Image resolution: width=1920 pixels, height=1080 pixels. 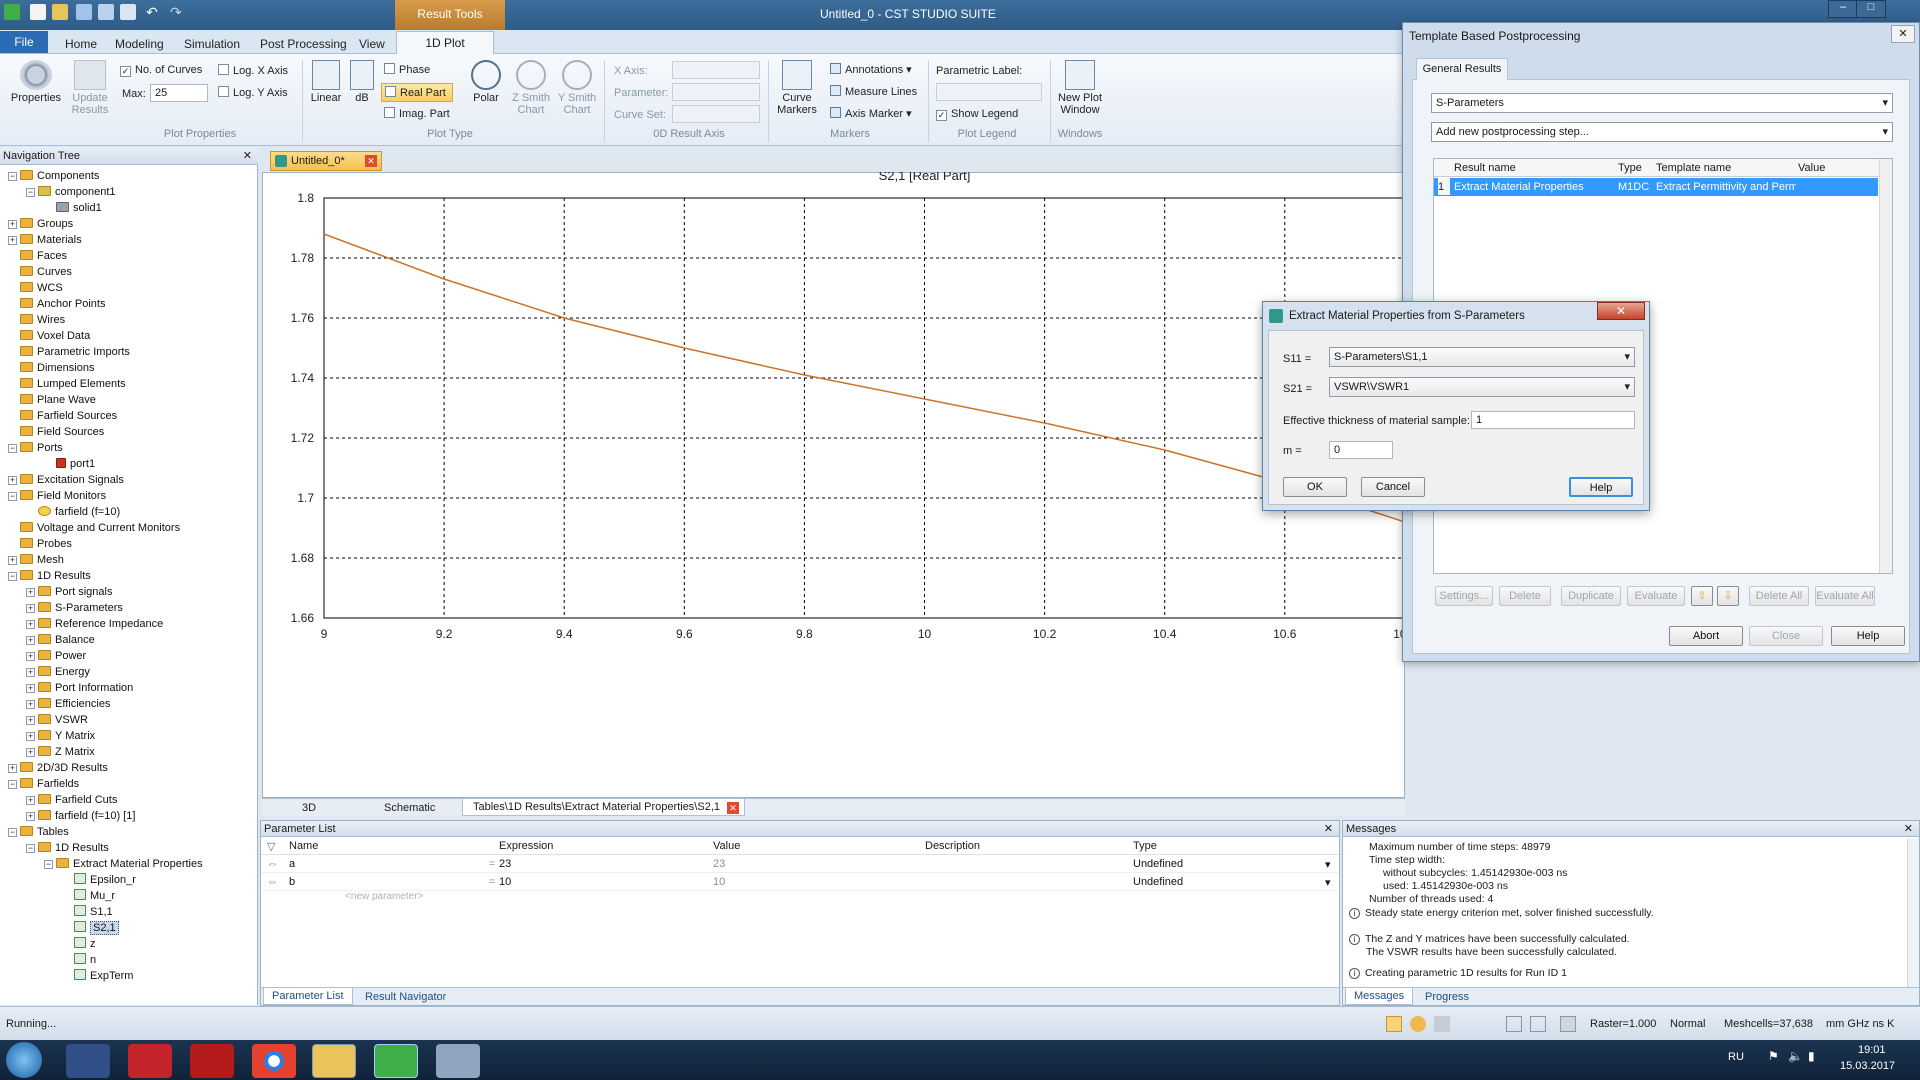 What do you see at coordinates (43, 784) in the screenshot?
I see `tree-item: − Farfields` at bounding box center [43, 784].